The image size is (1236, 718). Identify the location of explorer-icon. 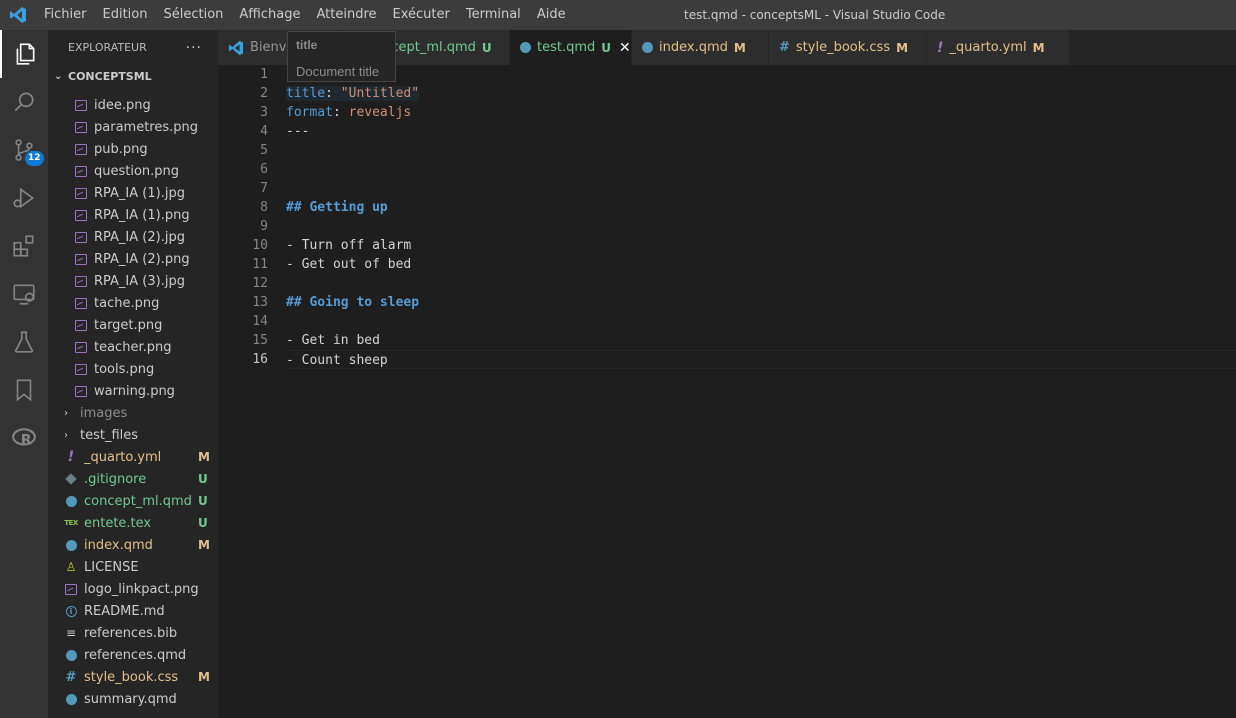
(24, 54).